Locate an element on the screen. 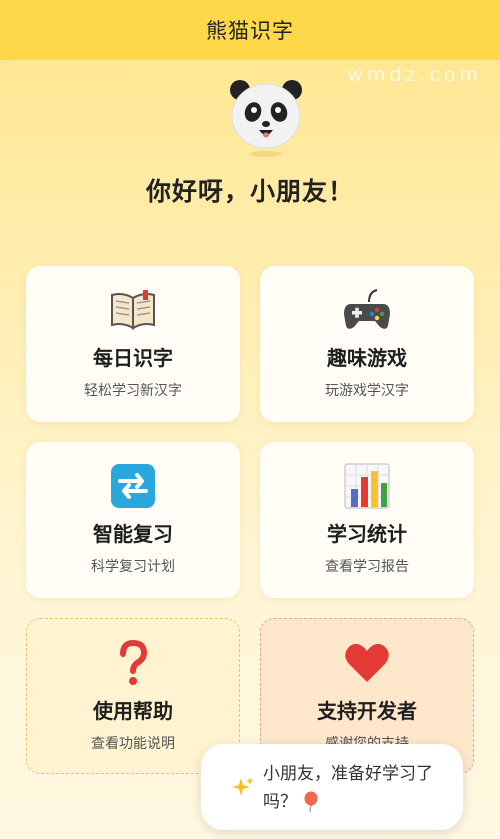 This screenshot has height=839, width=500. sparkle-icon is located at coordinates (243, 786).